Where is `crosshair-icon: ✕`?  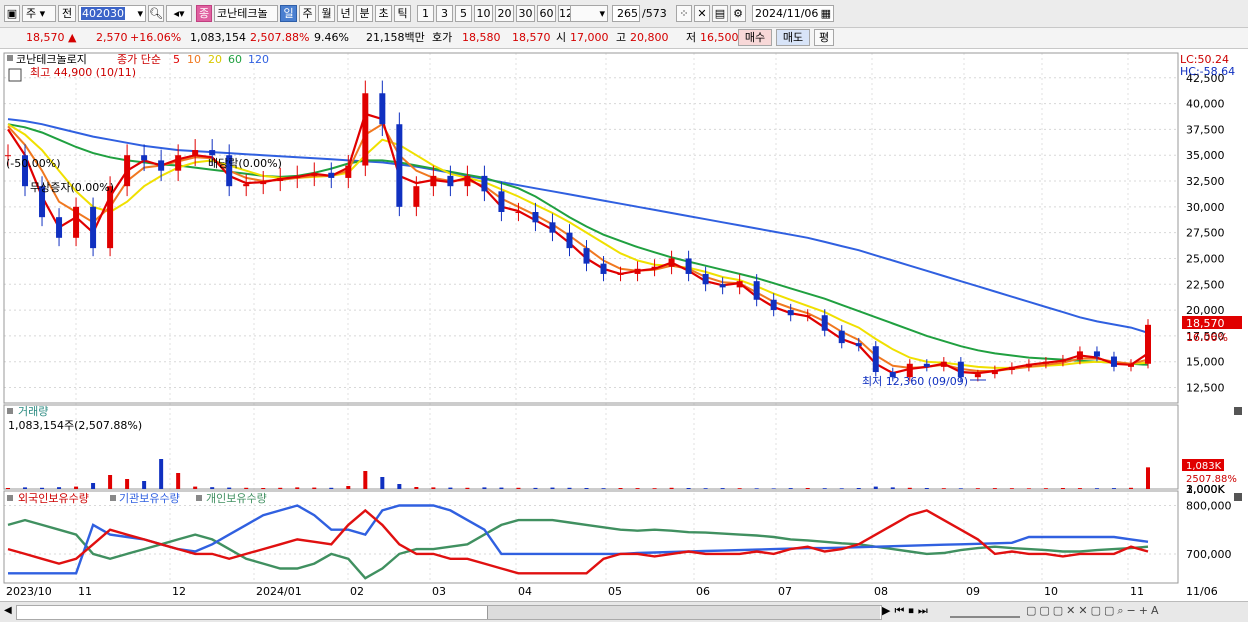 crosshair-icon: ✕ is located at coordinates (702, 13).